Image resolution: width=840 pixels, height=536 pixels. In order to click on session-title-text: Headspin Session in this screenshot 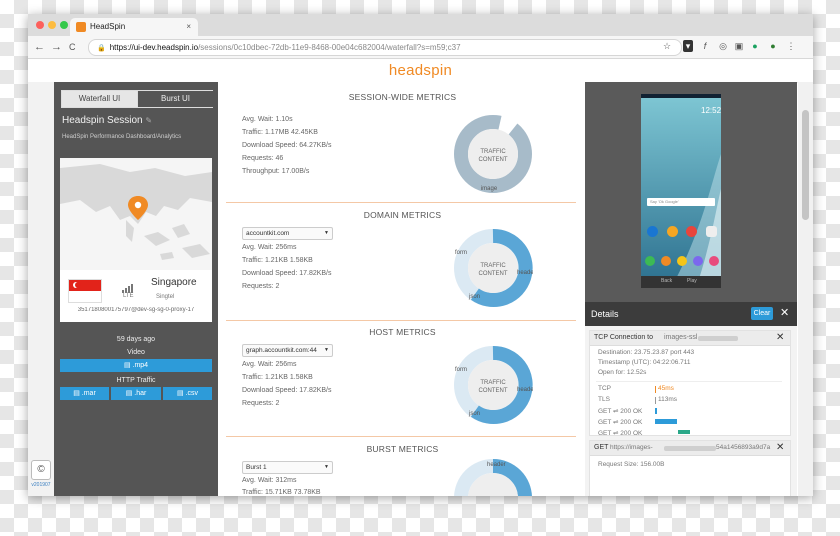, I will do `click(102, 120)`.